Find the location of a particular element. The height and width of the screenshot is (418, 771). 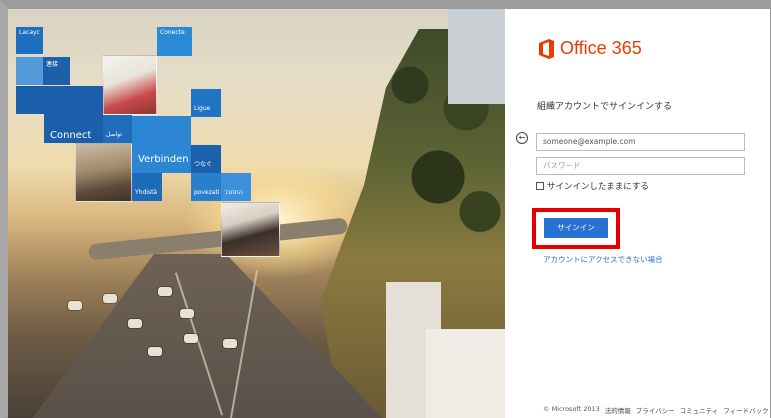

tile-verbinden: Verbinden is located at coordinates (161, 144).